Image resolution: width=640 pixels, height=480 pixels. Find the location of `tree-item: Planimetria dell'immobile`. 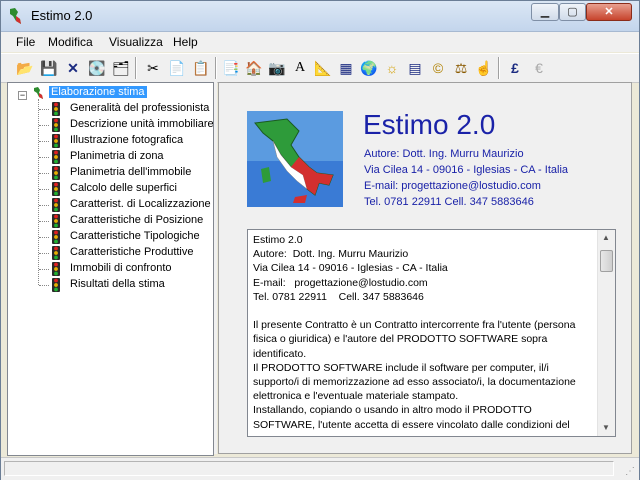

tree-item: Planimetria dell'immobile is located at coordinates (108, 173).